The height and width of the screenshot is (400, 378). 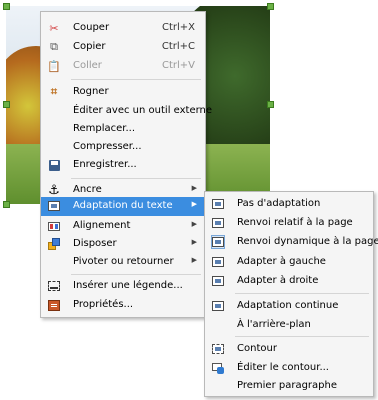 I want to click on contour-icon, so click(x=218, y=349).